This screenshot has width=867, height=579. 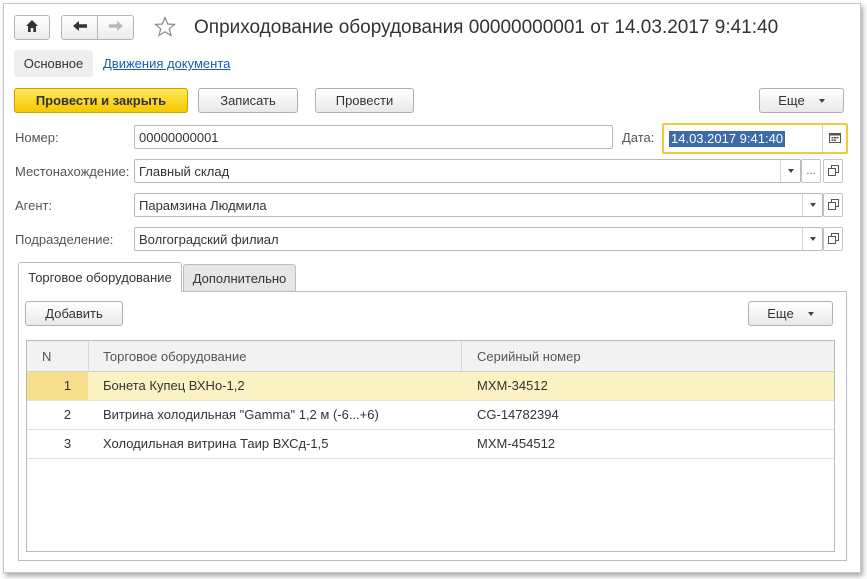 I want to click on agent-dropdown-button, so click(x=812, y=205).